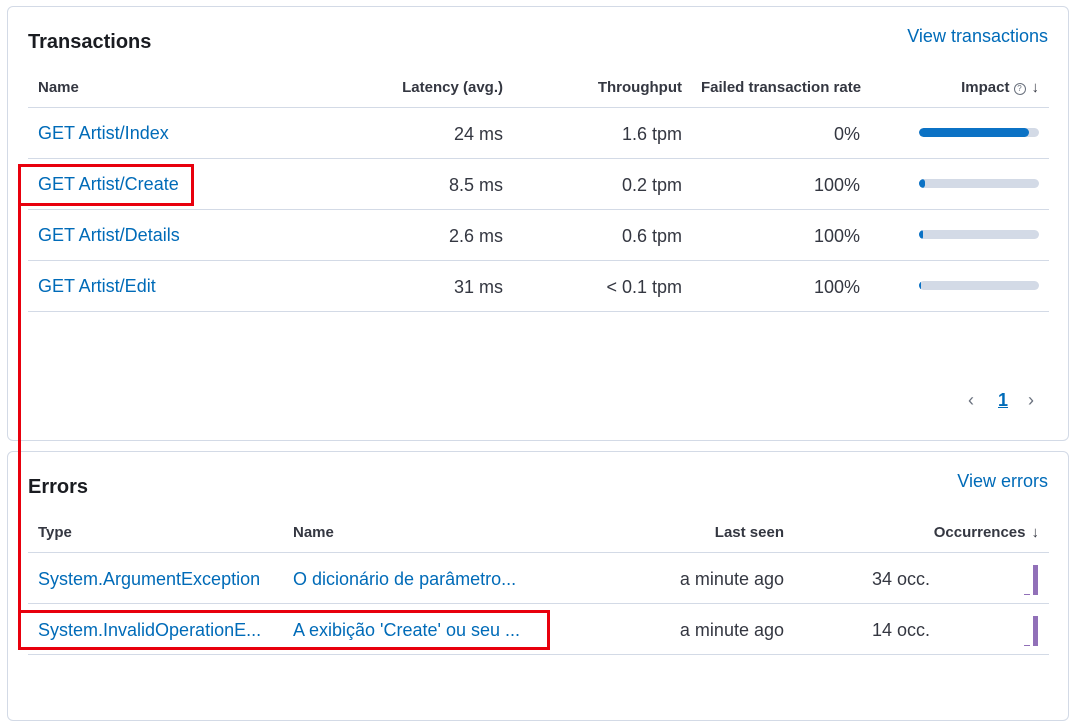 The image size is (1077, 721). I want to click on transaction-latency: 24 ms, so click(478, 134).